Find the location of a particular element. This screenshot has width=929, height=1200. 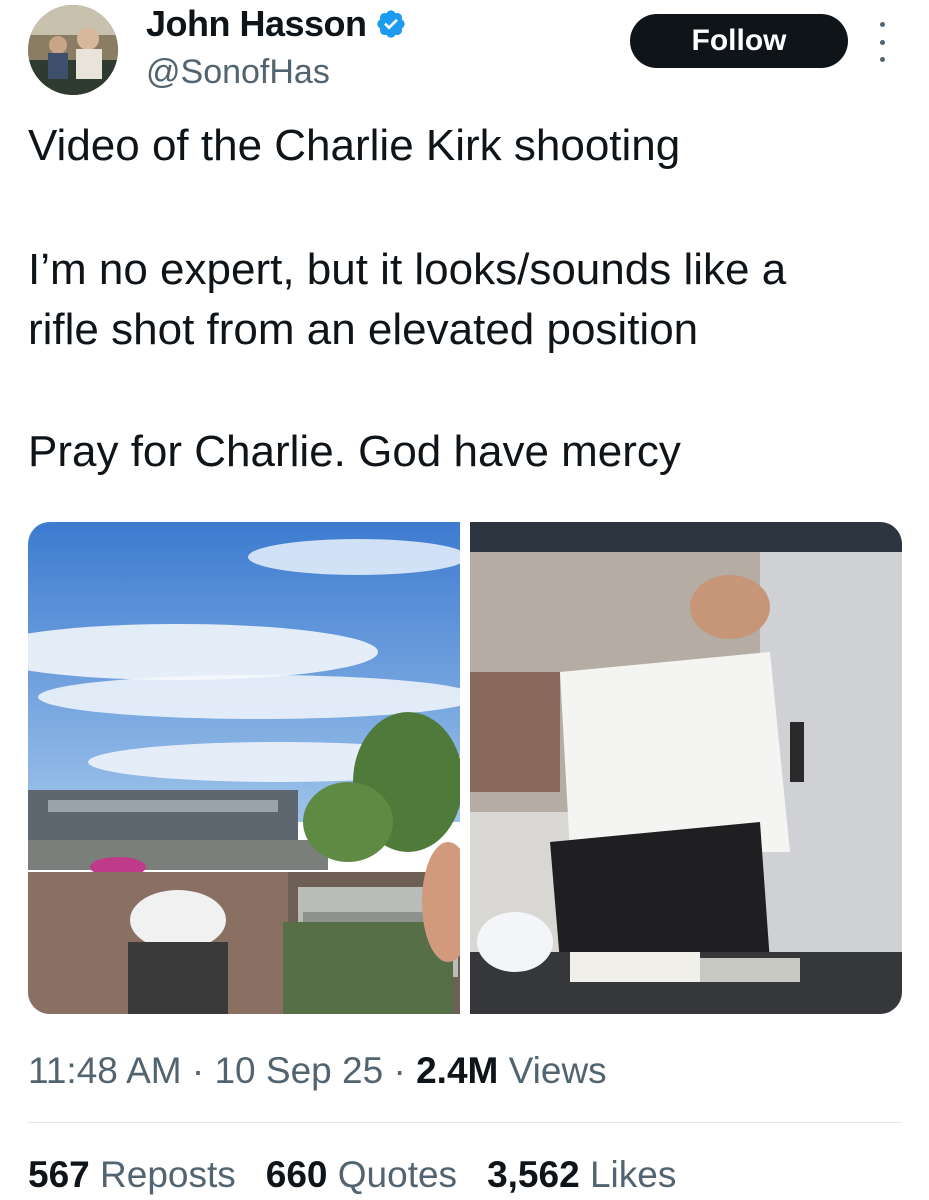

more-options-icon is located at coordinates (882, 42).